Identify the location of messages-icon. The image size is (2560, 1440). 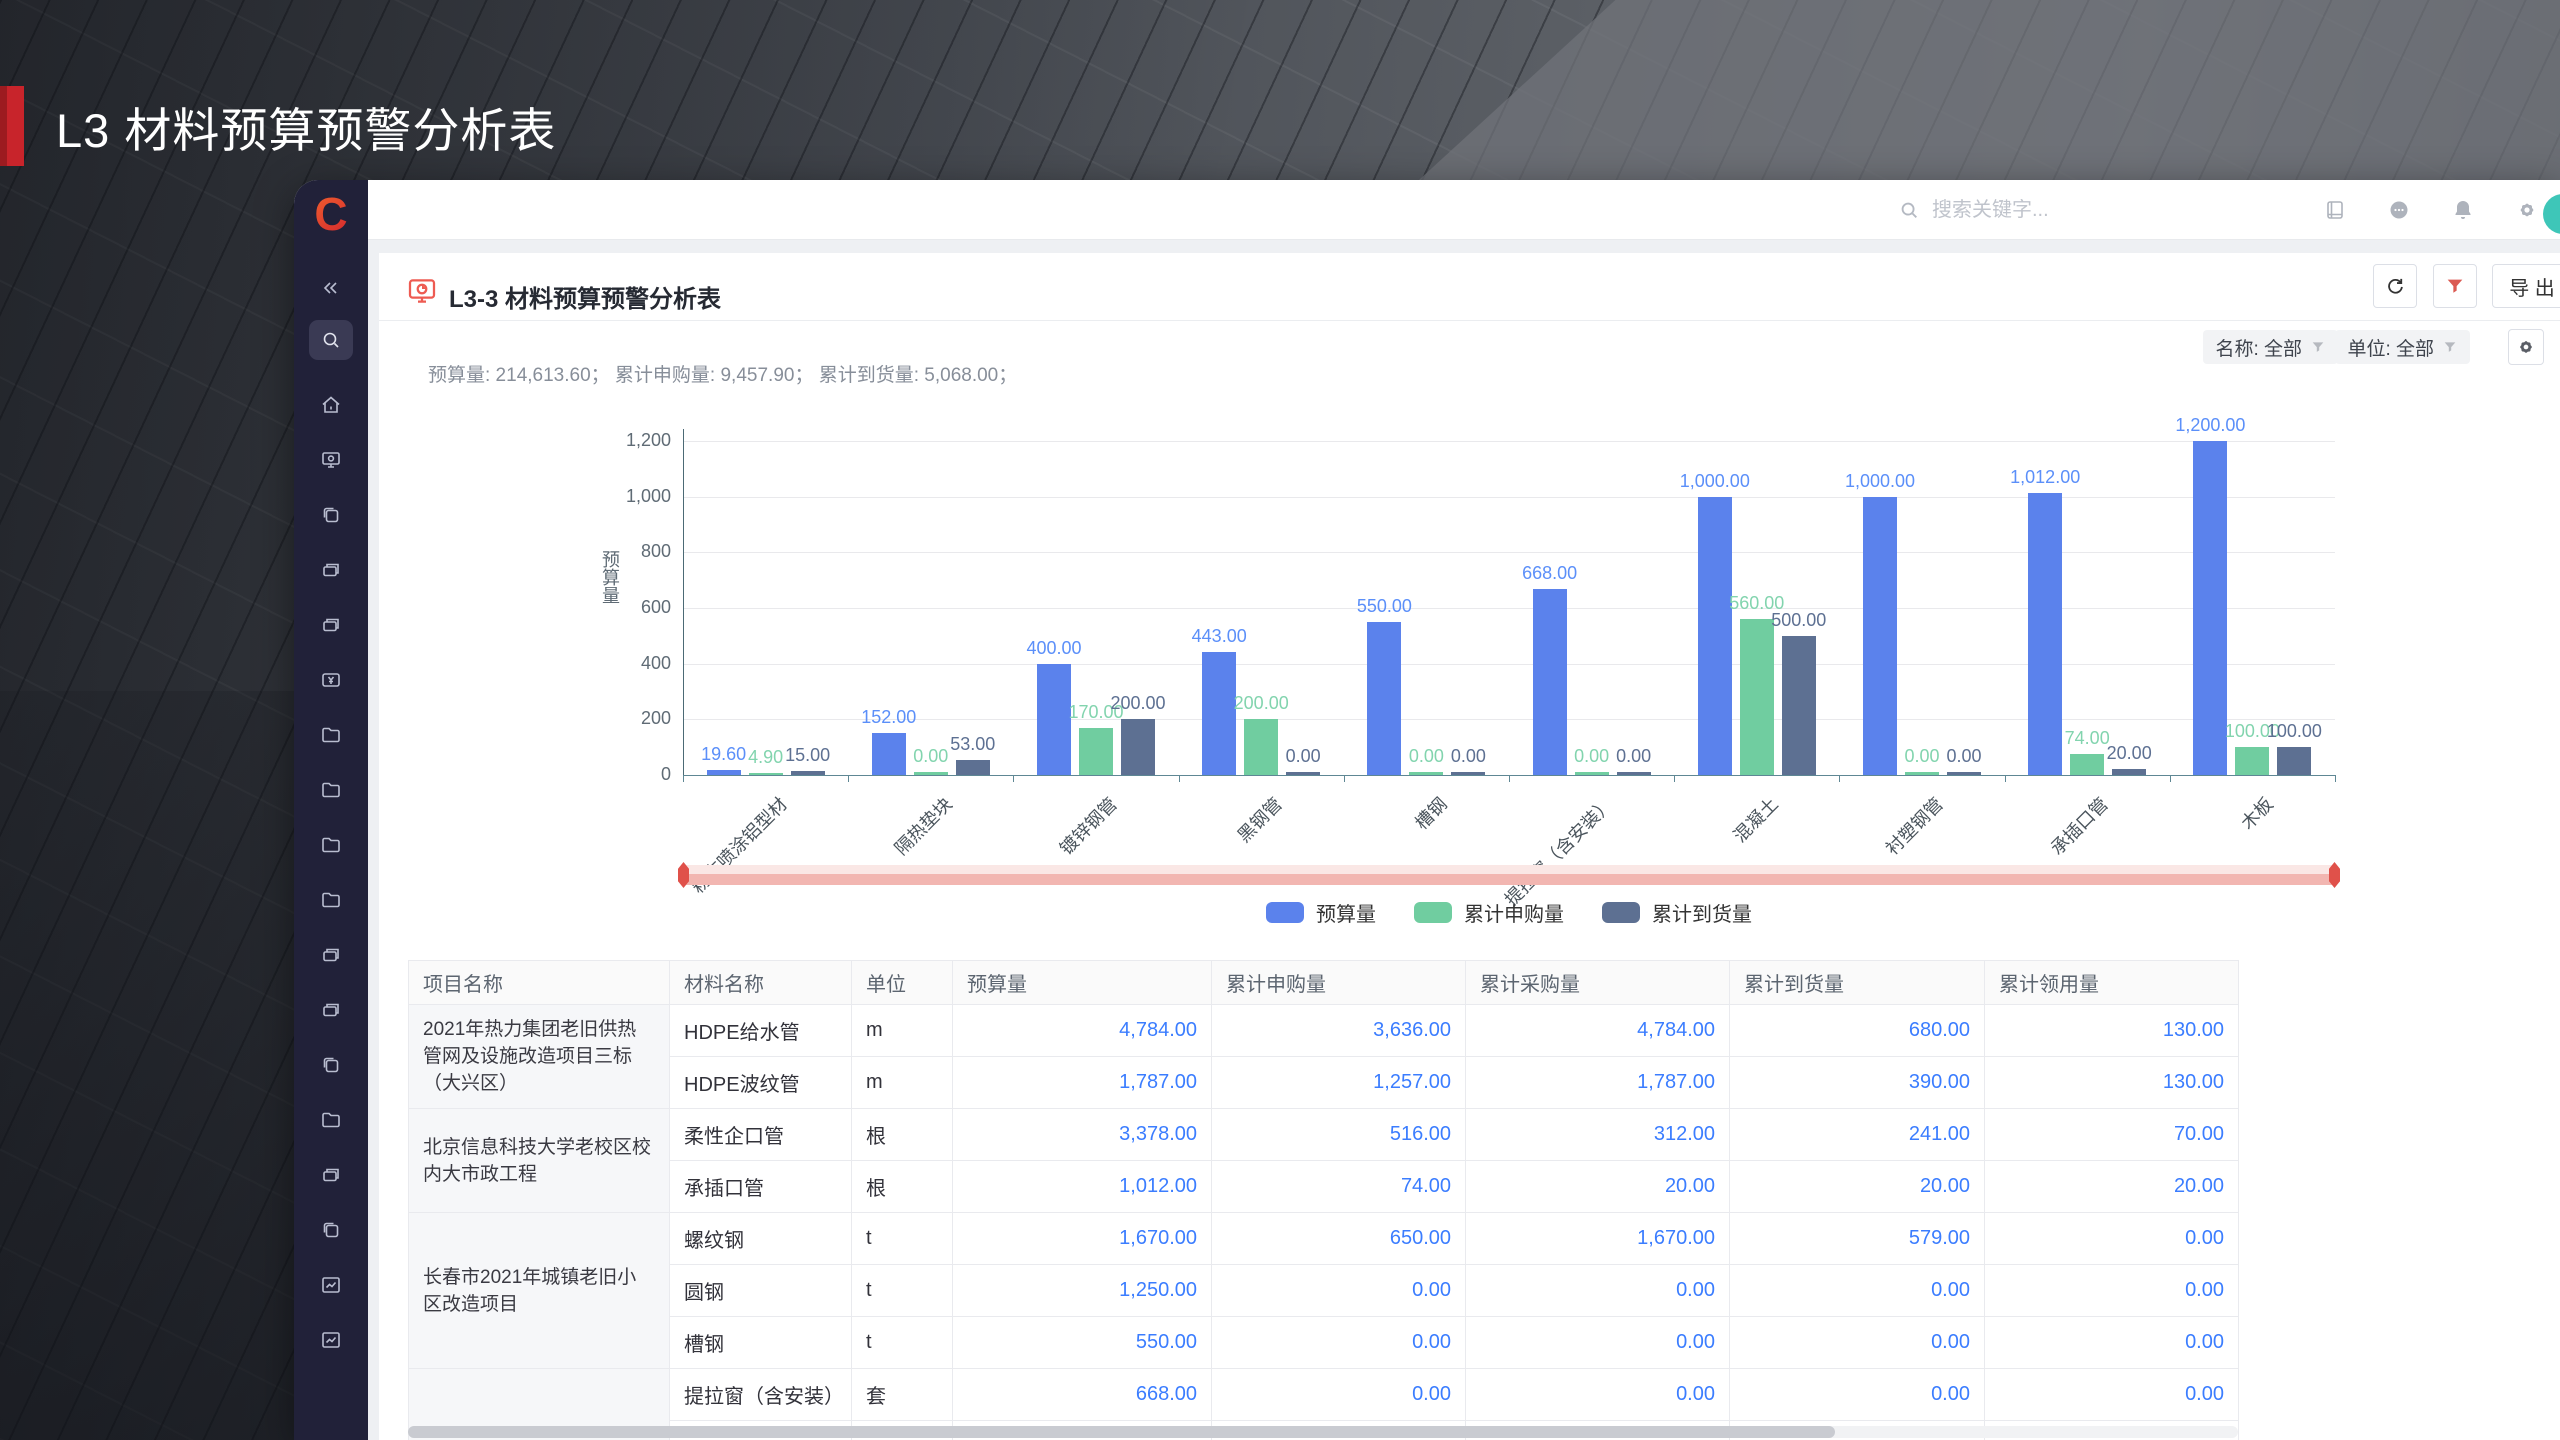
(2399, 210).